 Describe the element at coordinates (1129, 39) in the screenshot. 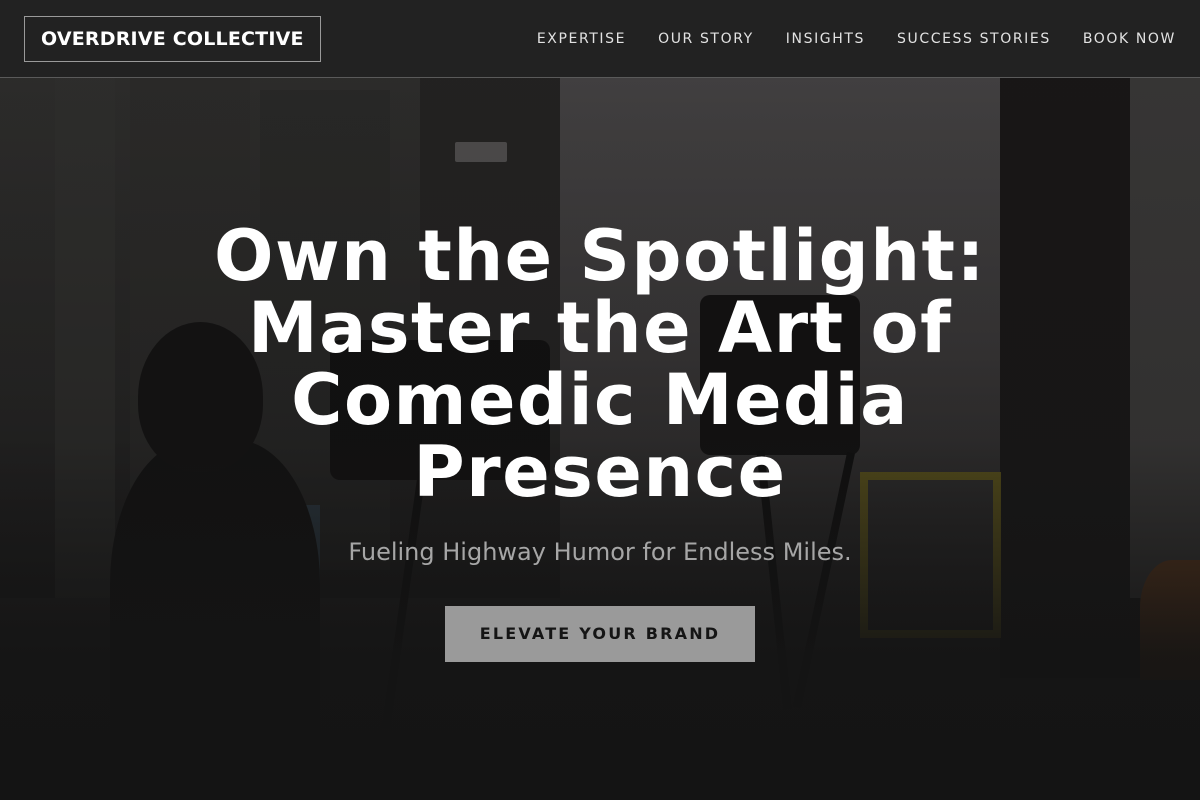

I see `nav-link-book-now: BOOK NOW` at that location.